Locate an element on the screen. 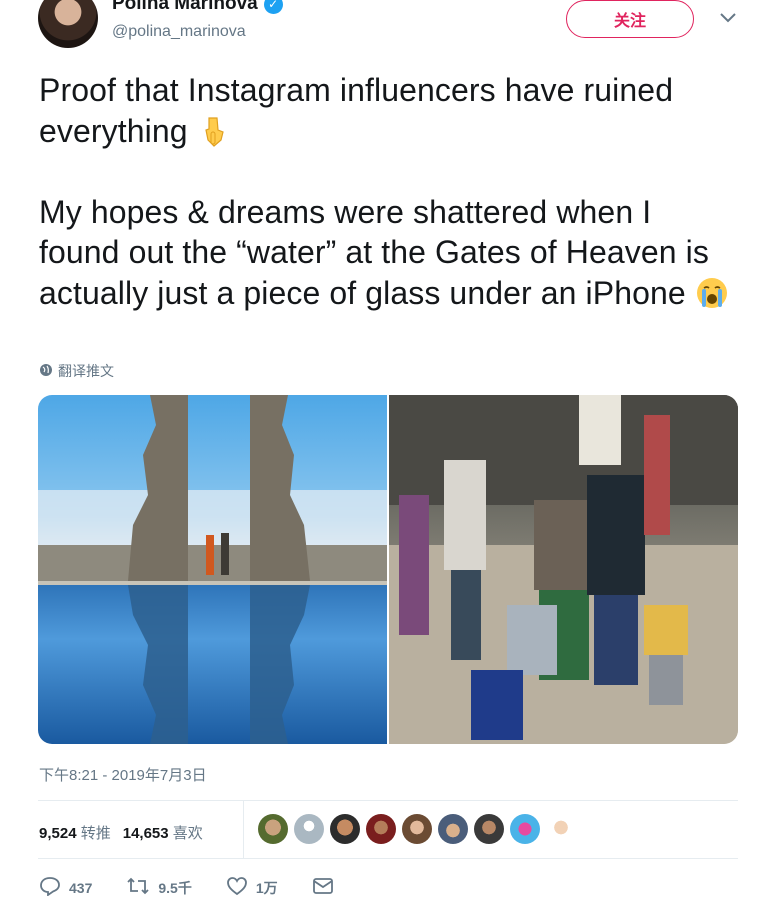 The image size is (758, 908). author-display-name: Polina Marinova is located at coordinates (185, 7).